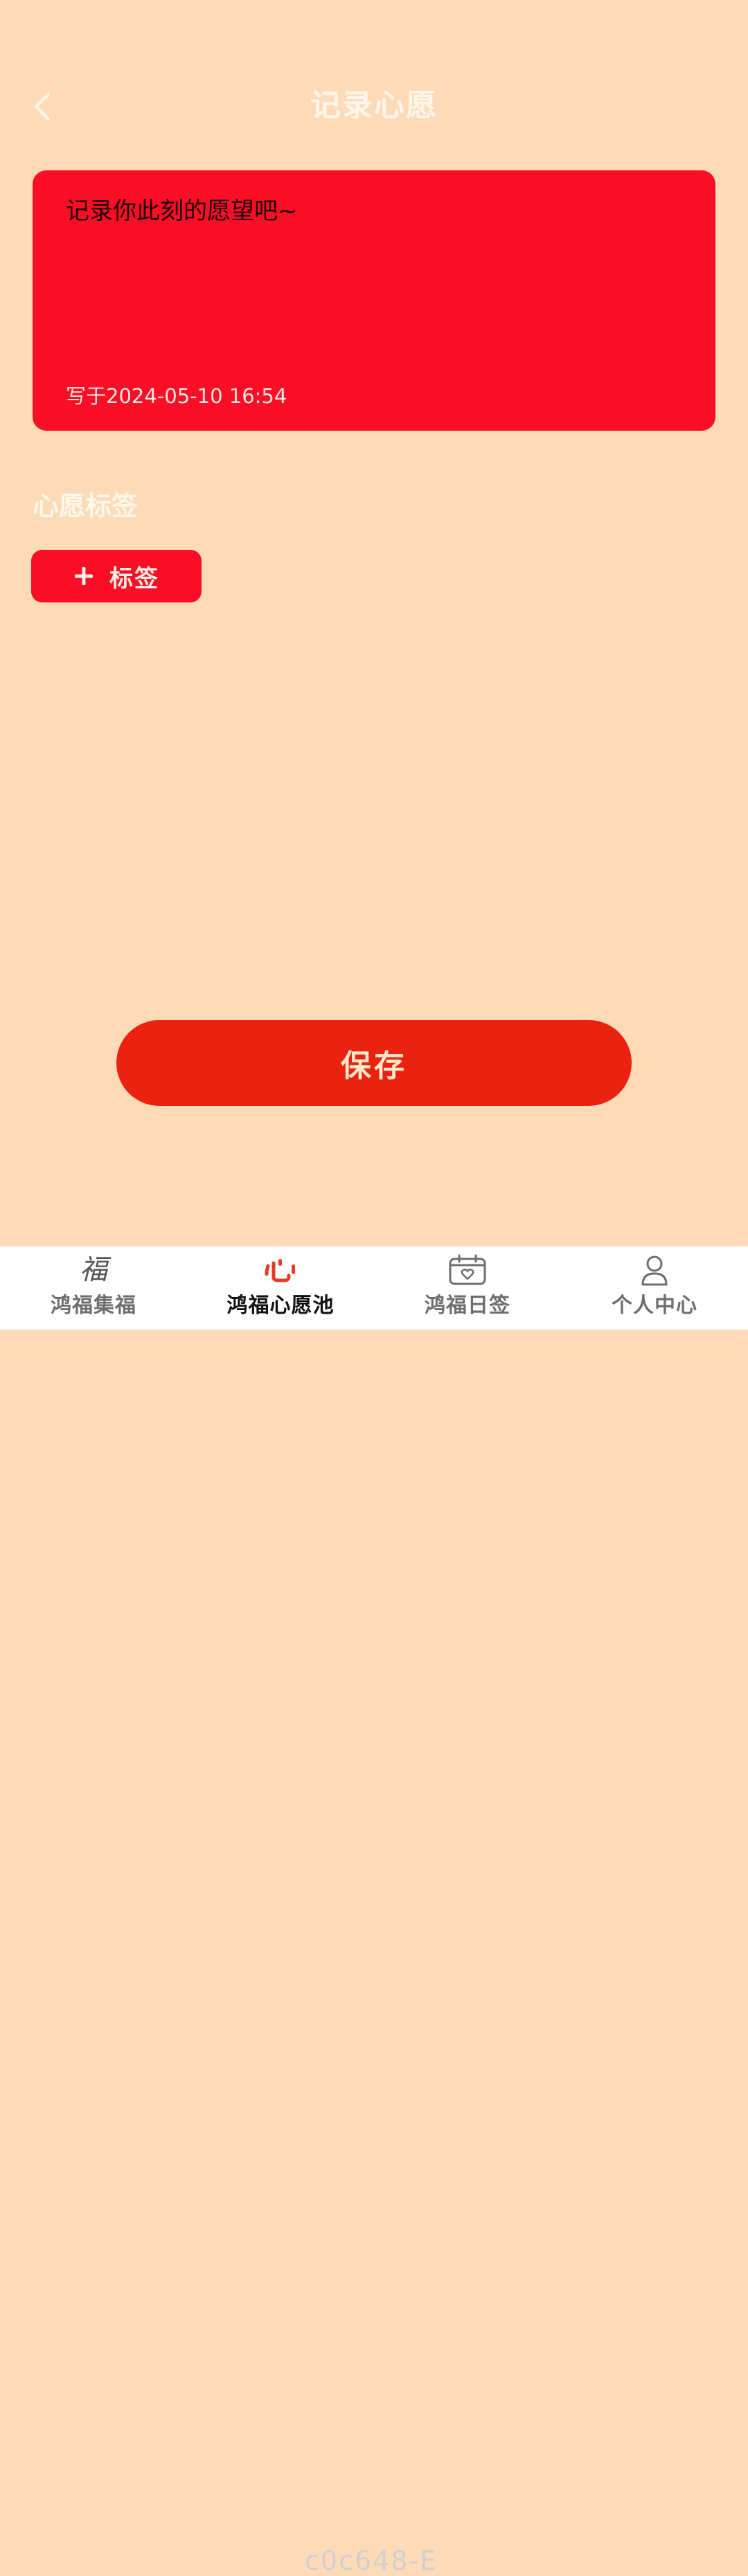  What do you see at coordinates (134, 578) in the screenshot?
I see `add-tag-label: 标签` at bounding box center [134, 578].